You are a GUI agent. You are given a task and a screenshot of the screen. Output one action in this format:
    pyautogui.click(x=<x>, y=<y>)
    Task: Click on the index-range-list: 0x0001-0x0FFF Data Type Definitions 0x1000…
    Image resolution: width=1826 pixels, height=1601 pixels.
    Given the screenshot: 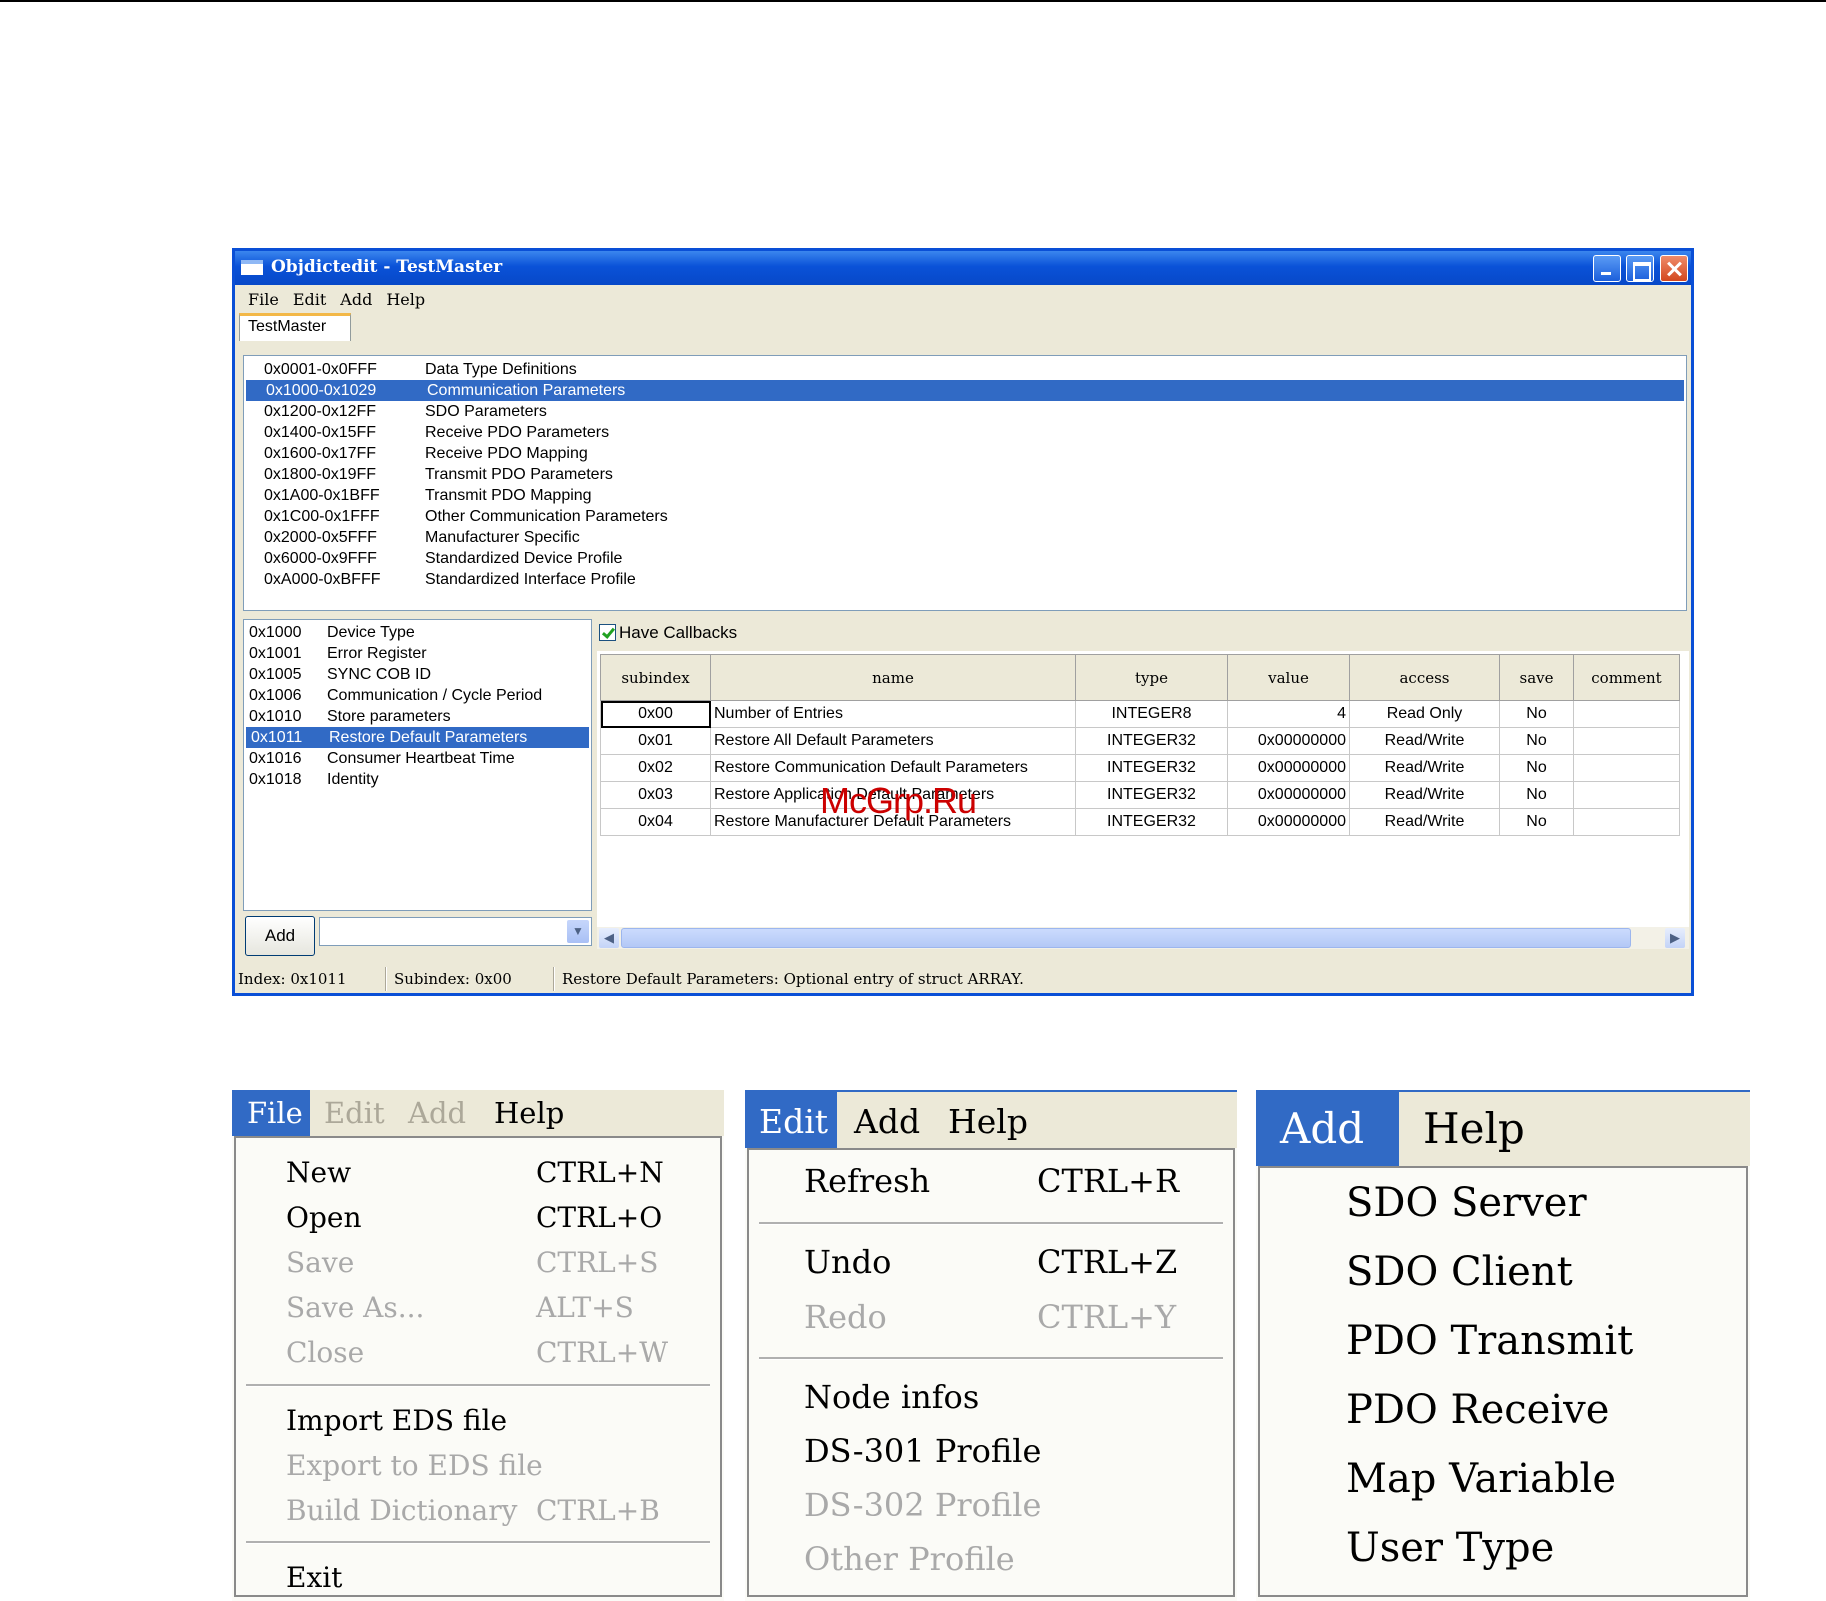 What is the action you would take?
    pyautogui.click(x=965, y=483)
    